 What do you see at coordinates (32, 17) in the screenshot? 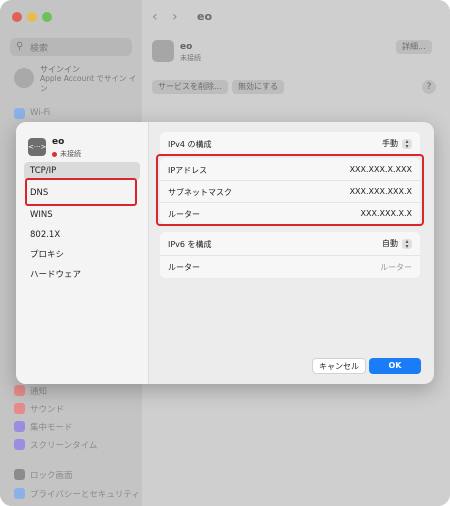
I see `minimize-window-button` at bounding box center [32, 17].